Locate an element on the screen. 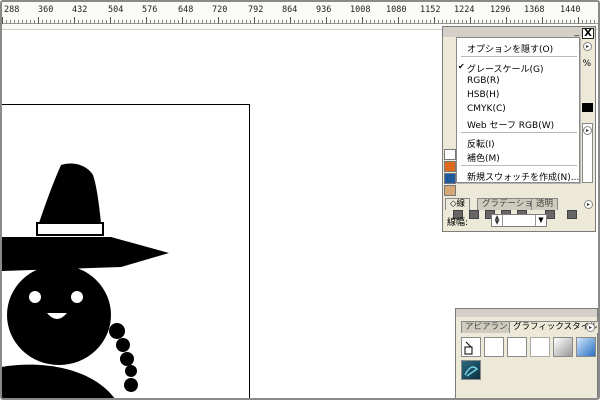 This screenshot has width=600, height=400. pattern-style-icon is located at coordinates (471, 371).